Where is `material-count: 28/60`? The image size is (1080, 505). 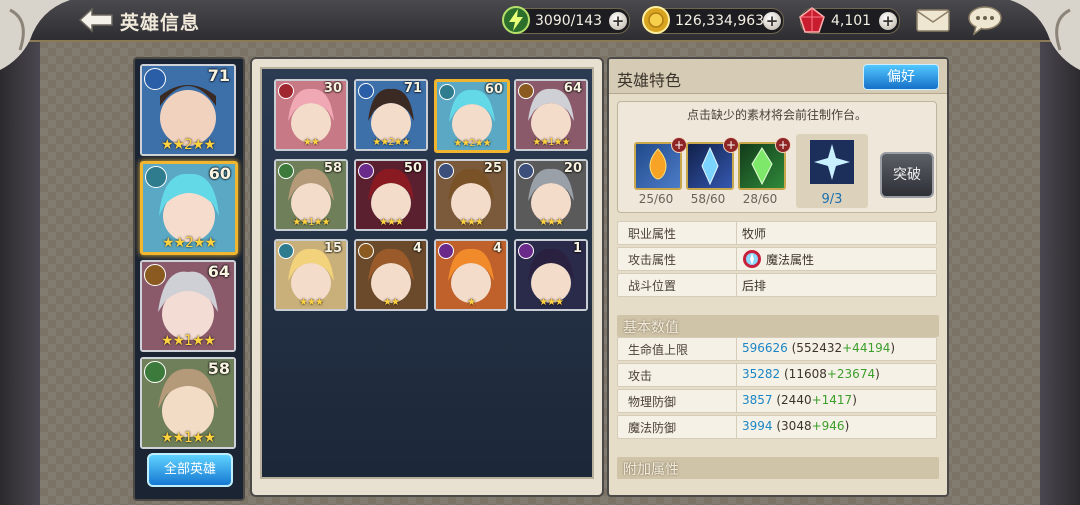 material-count: 28/60 is located at coordinates (760, 199).